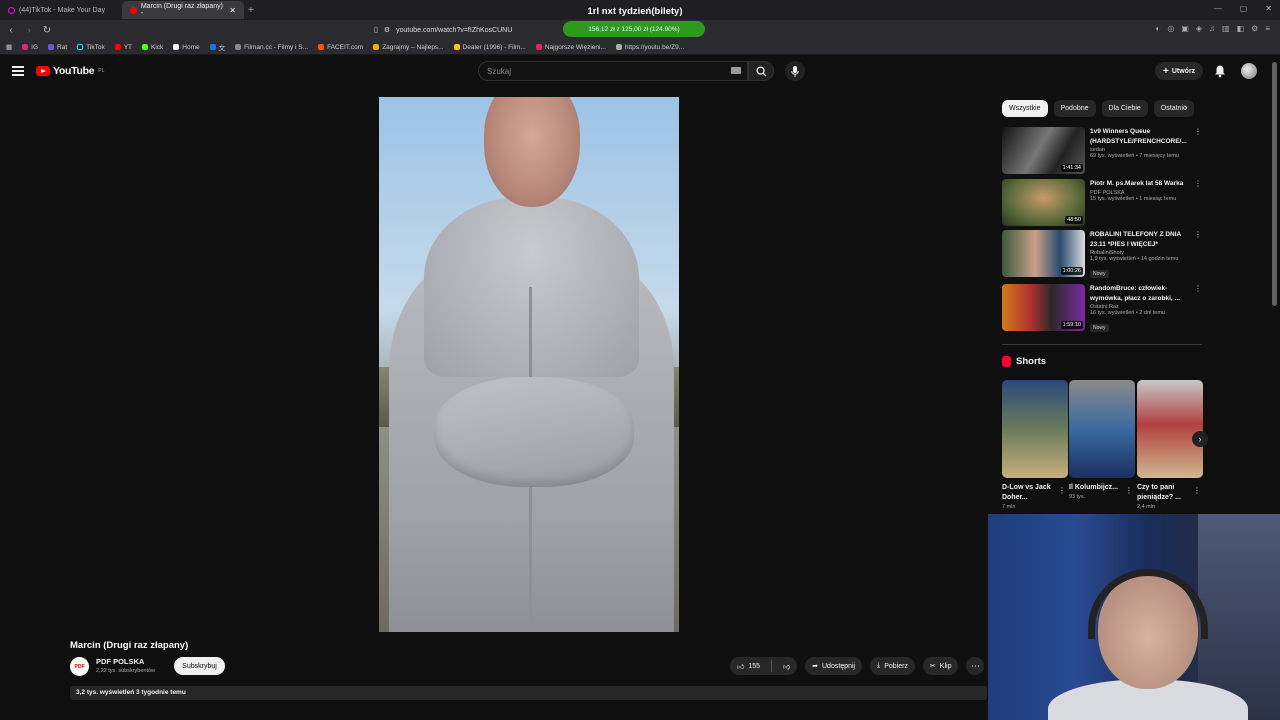 This screenshot has height=720, width=1280. Describe the element at coordinates (1268, 8) in the screenshot. I see `close-window-icon: ✕` at that location.